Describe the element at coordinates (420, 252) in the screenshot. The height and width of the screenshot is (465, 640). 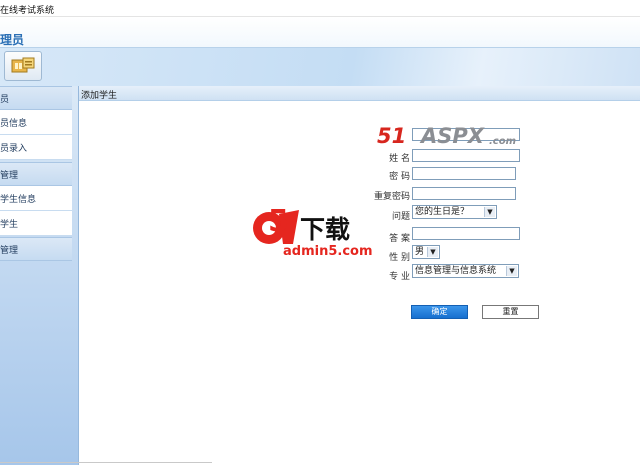
I see `gender-value: 男` at that location.